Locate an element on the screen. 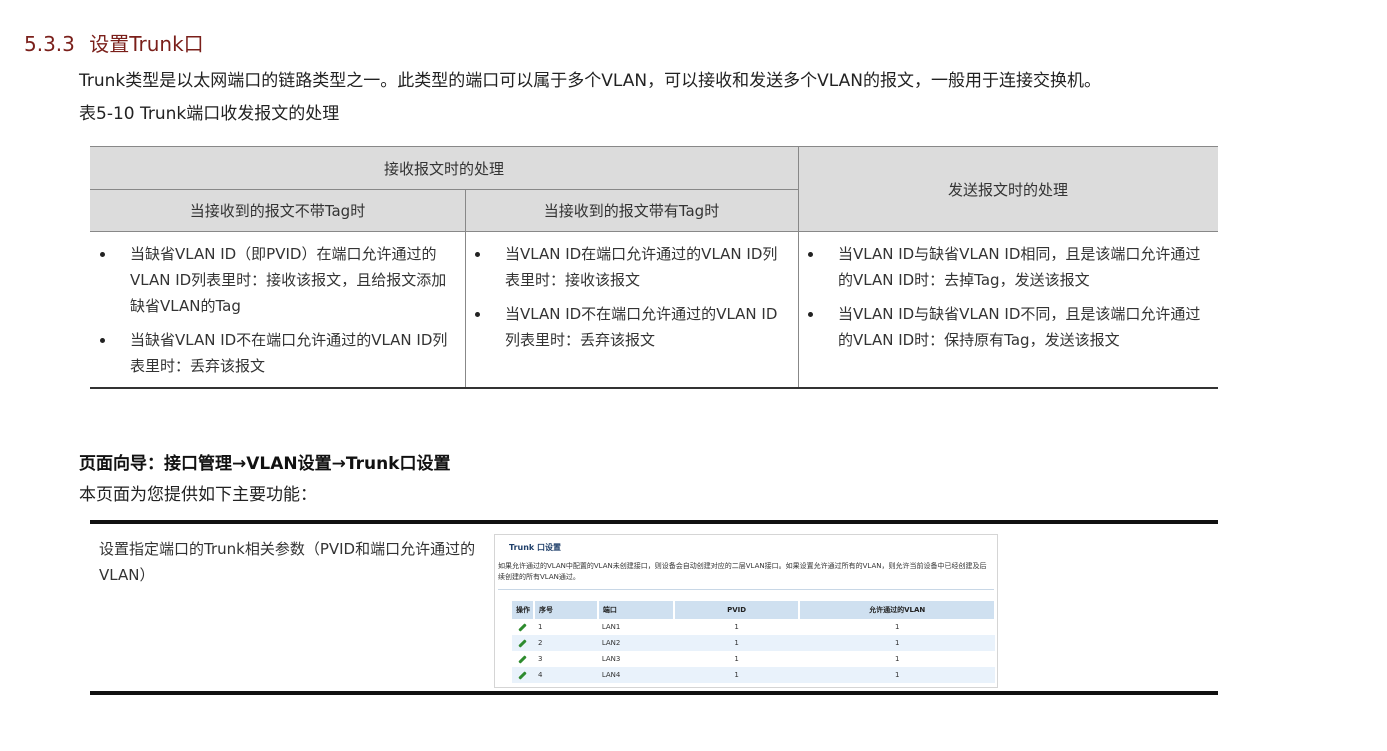 This screenshot has width=1387, height=751. recv-header: 接收报文时的处理 is located at coordinates (444, 168).